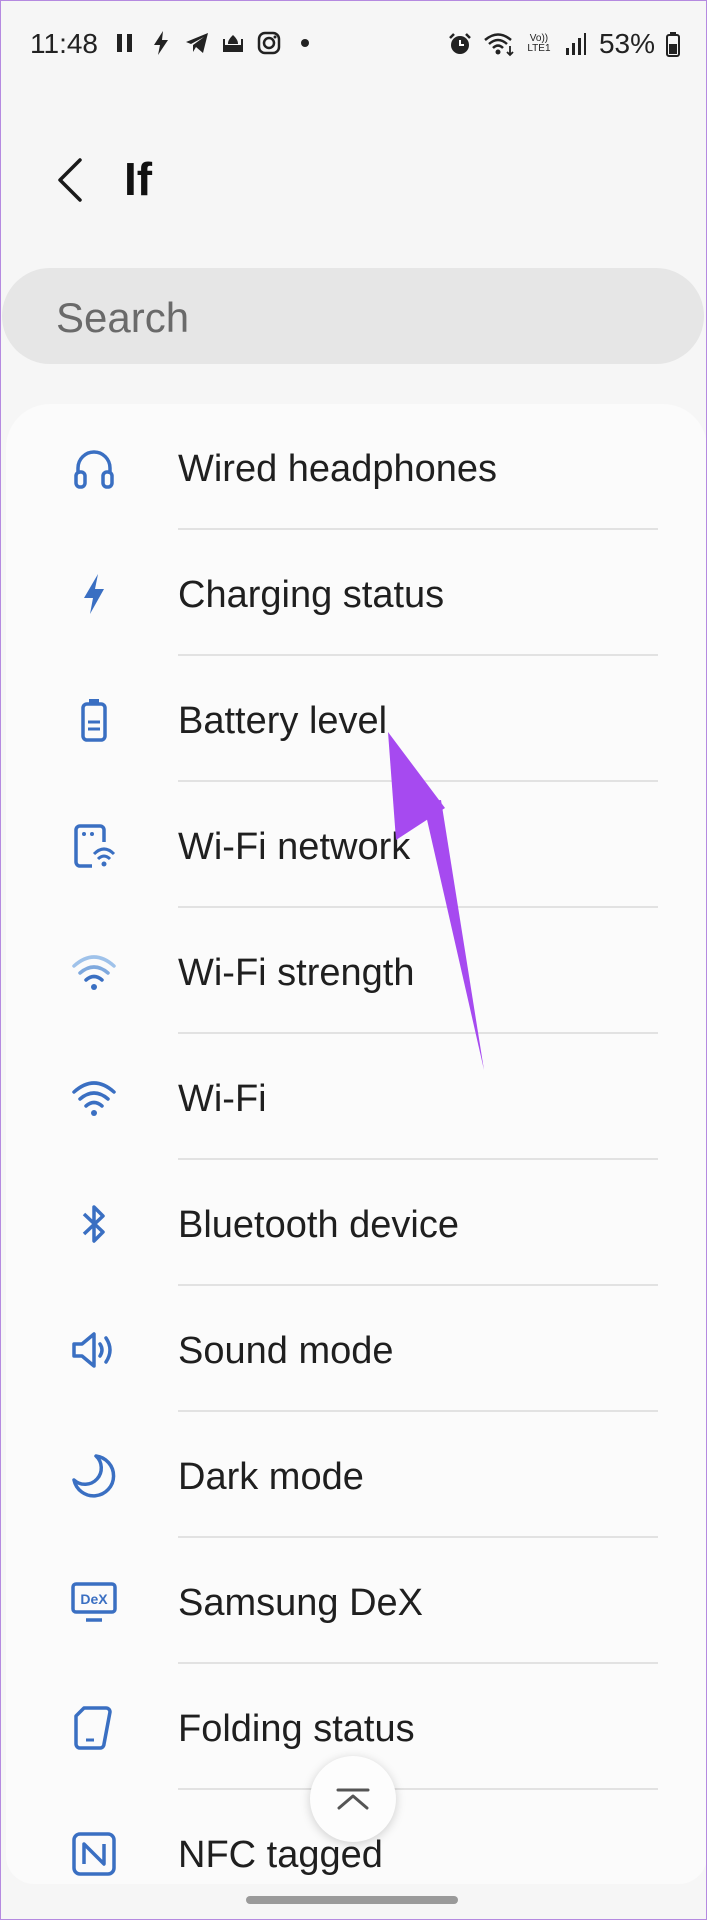  What do you see at coordinates (286, 1351) in the screenshot?
I see `list-item-label: Sound mode` at bounding box center [286, 1351].